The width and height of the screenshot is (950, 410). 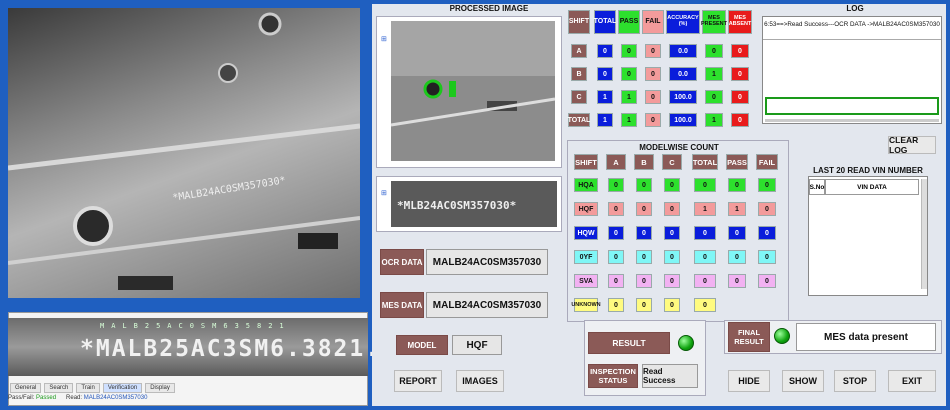 I want to click on final-result-value: MES data present, so click(x=866, y=337).